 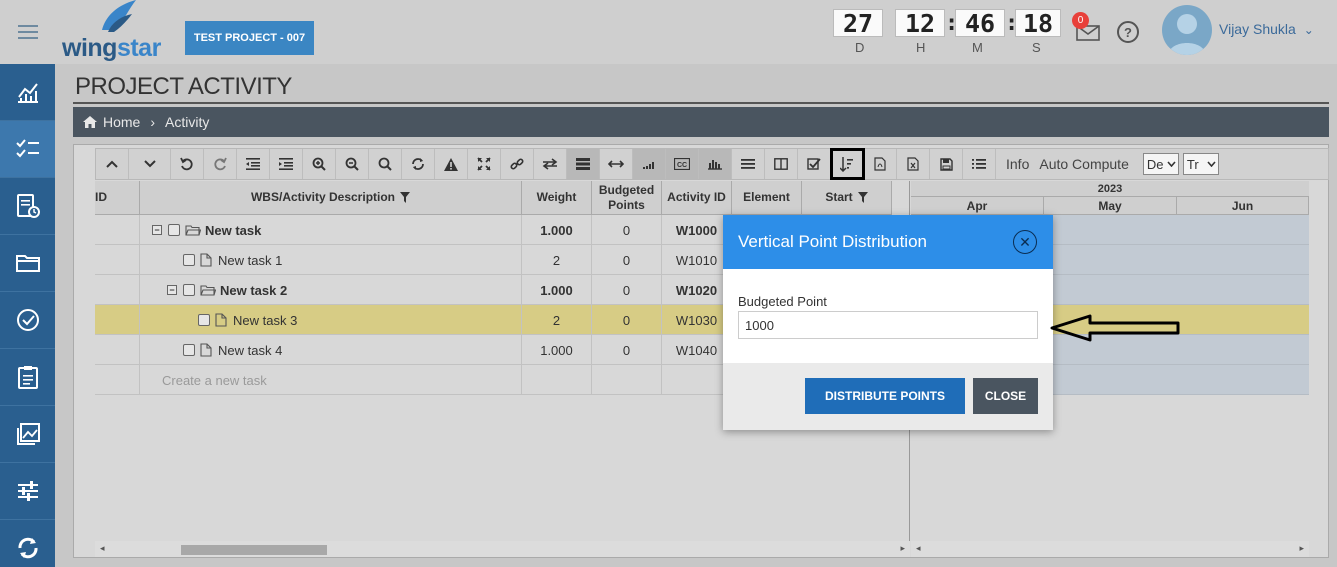 What do you see at coordinates (502, 549) in the screenshot?
I see `grid-horizontal-scrollbar: ◂ ▸` at bounding box center [502, 549].